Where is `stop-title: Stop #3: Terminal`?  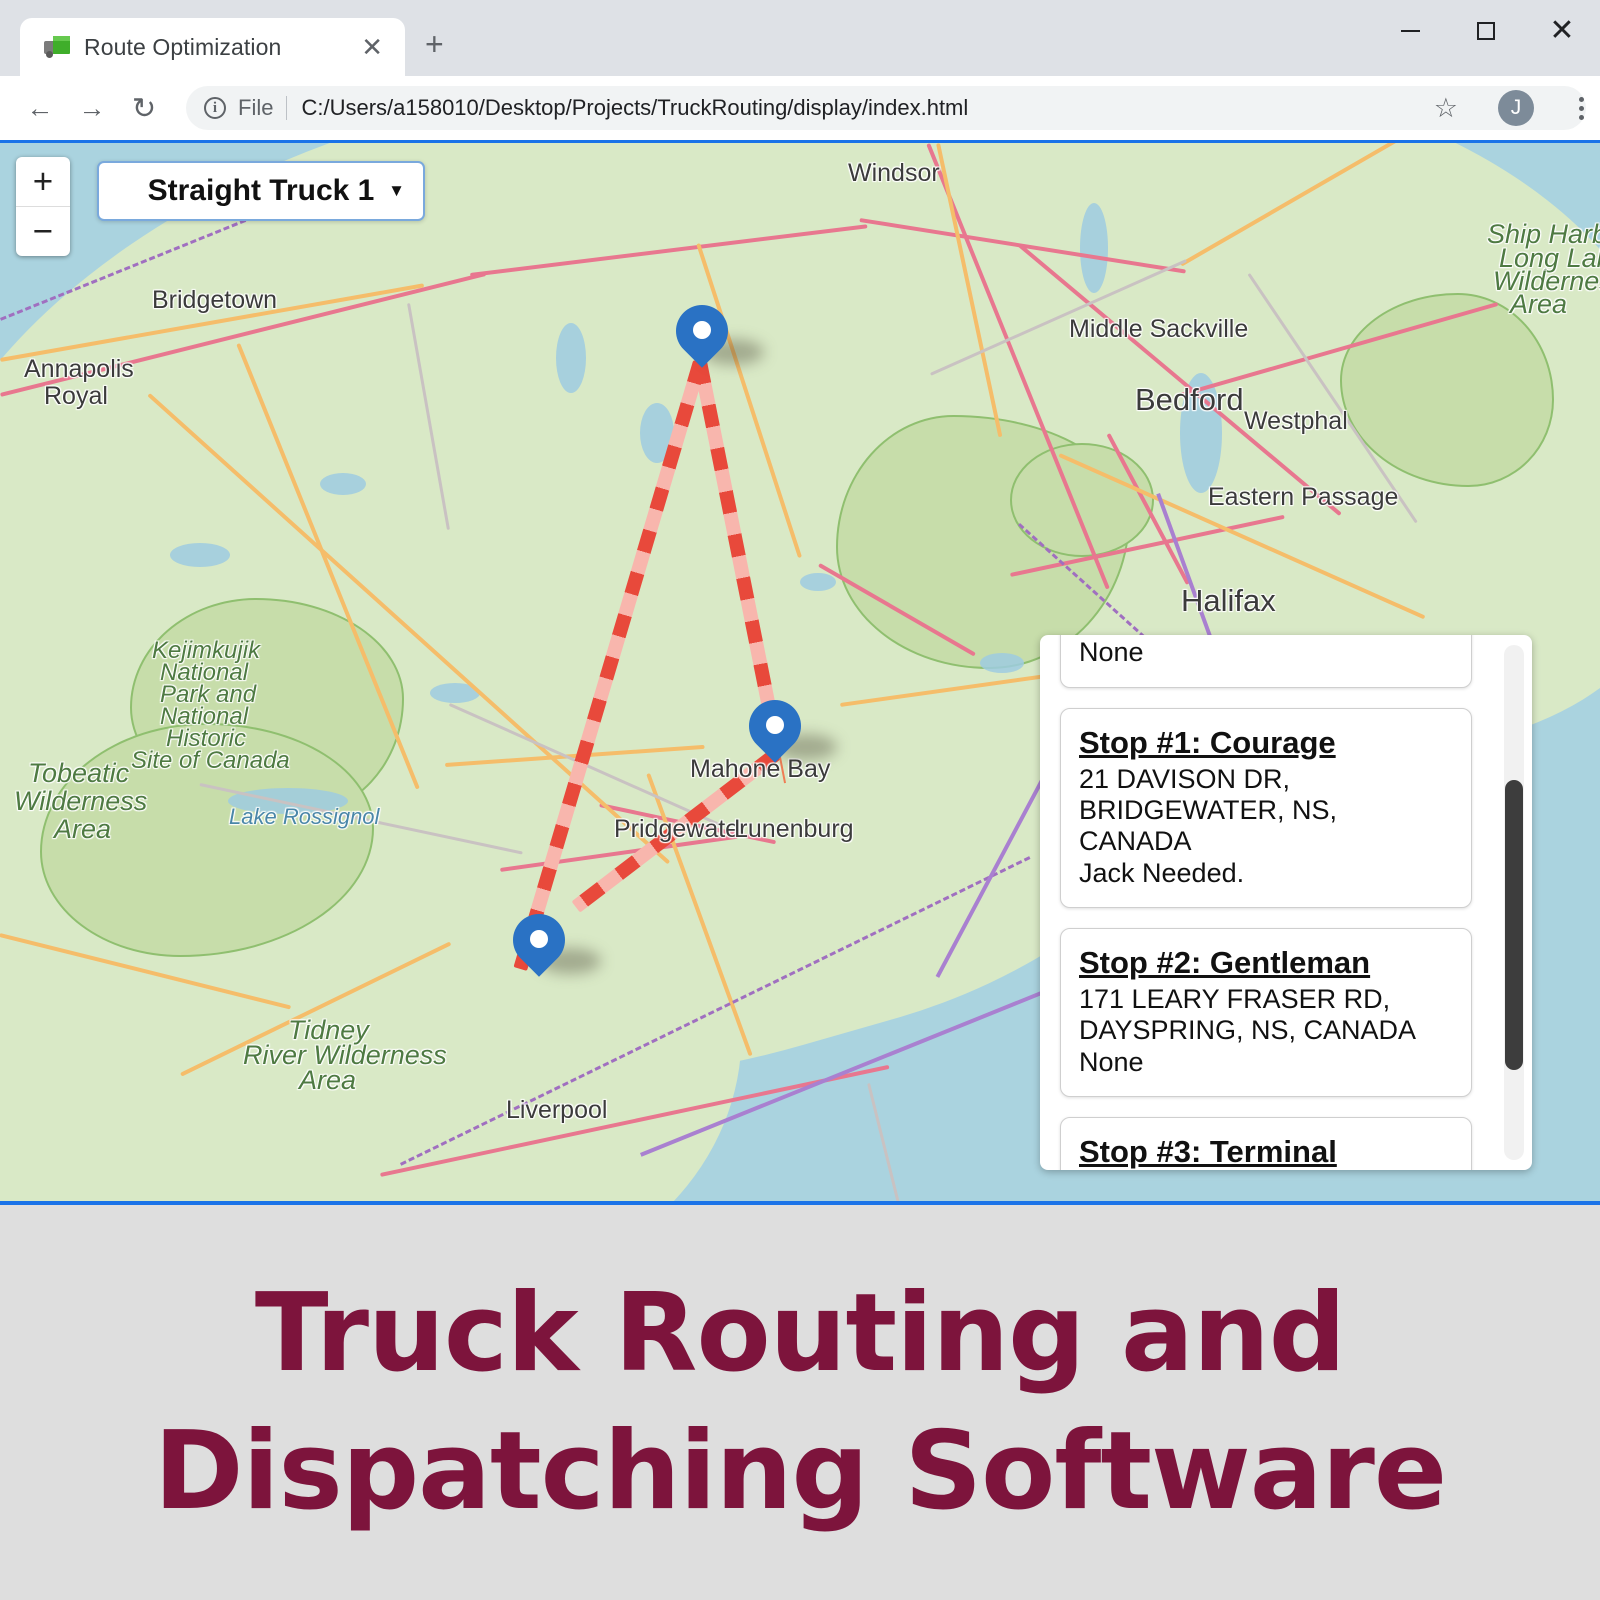 stop-title: Stop #3: Terminal is located at coordinates (1208, 1151).